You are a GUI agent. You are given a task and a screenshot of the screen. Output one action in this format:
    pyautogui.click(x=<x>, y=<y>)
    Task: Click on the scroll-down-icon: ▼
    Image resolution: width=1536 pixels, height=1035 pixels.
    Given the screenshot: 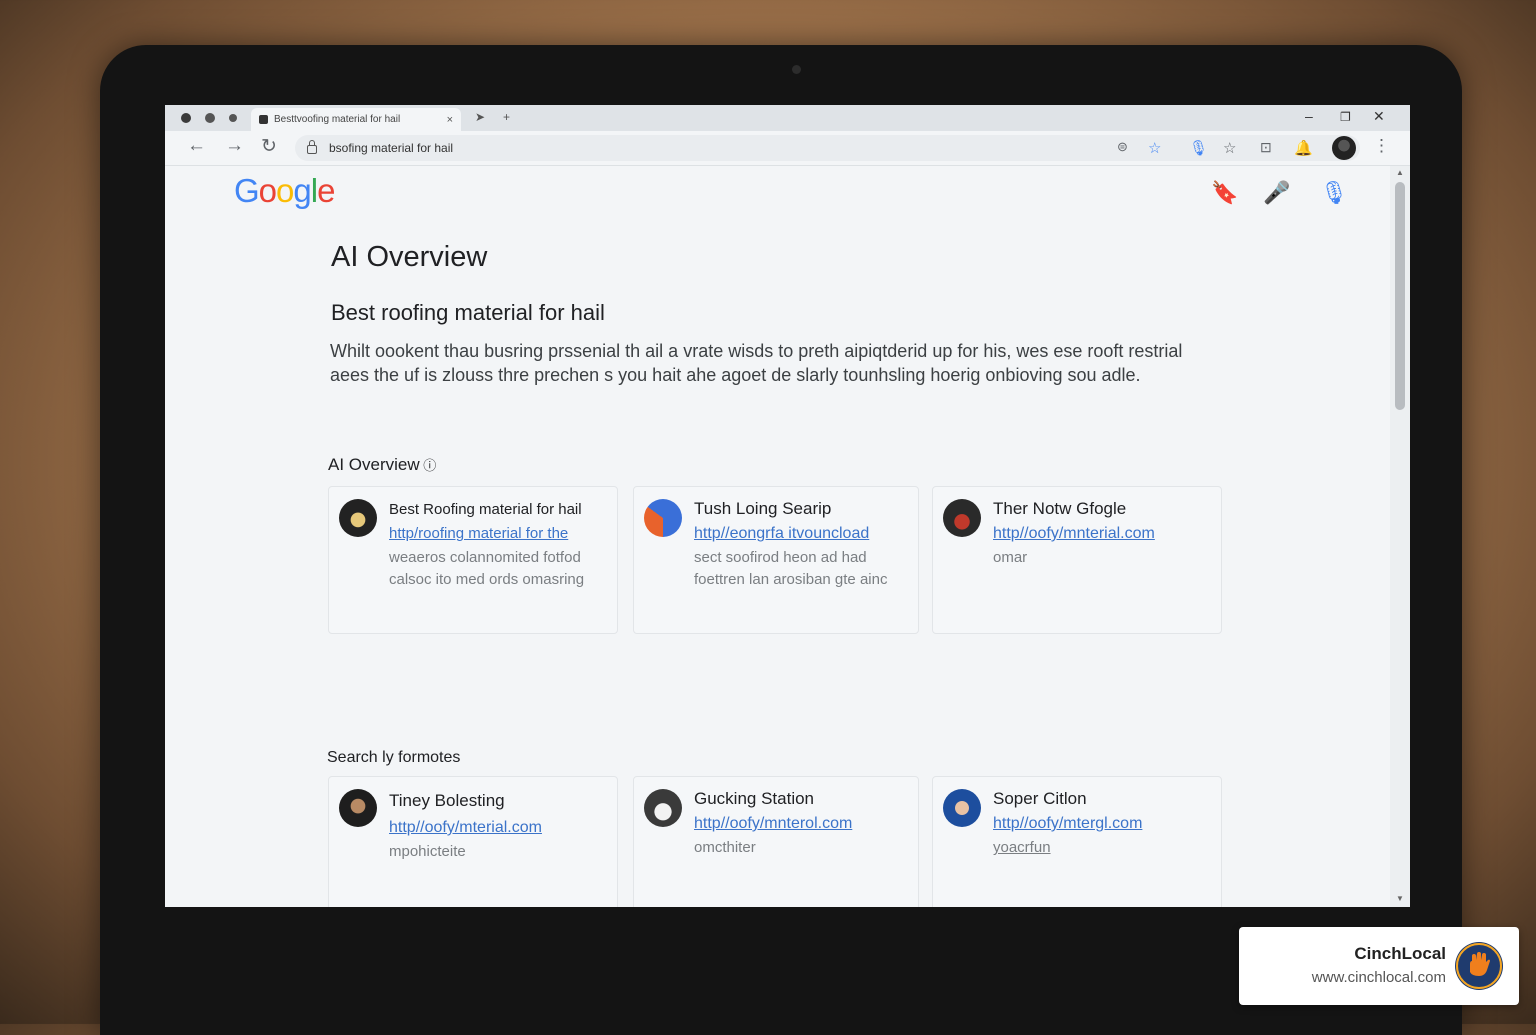 What is the action you would take?
    pyautogui.click(x=1400, y=898)
    